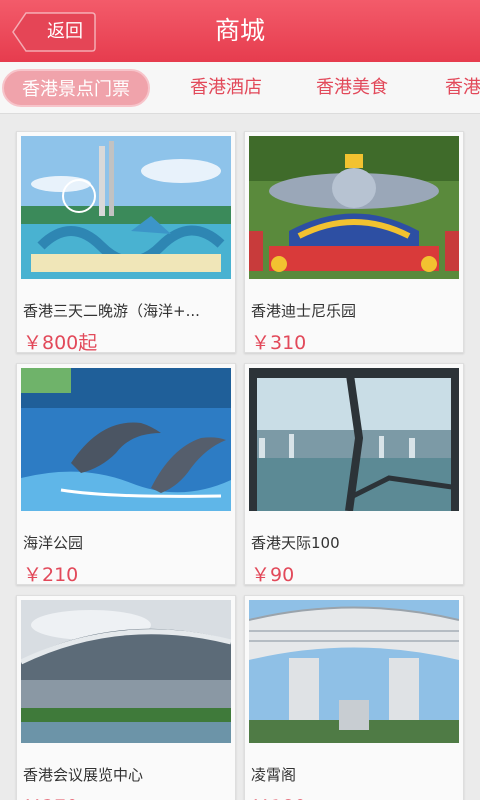 The image size is (480, 800). What do you see at coordinates (65, 31) in the screenshot?
I see `back-button-label: 返回` at bounding box center [65, 31].